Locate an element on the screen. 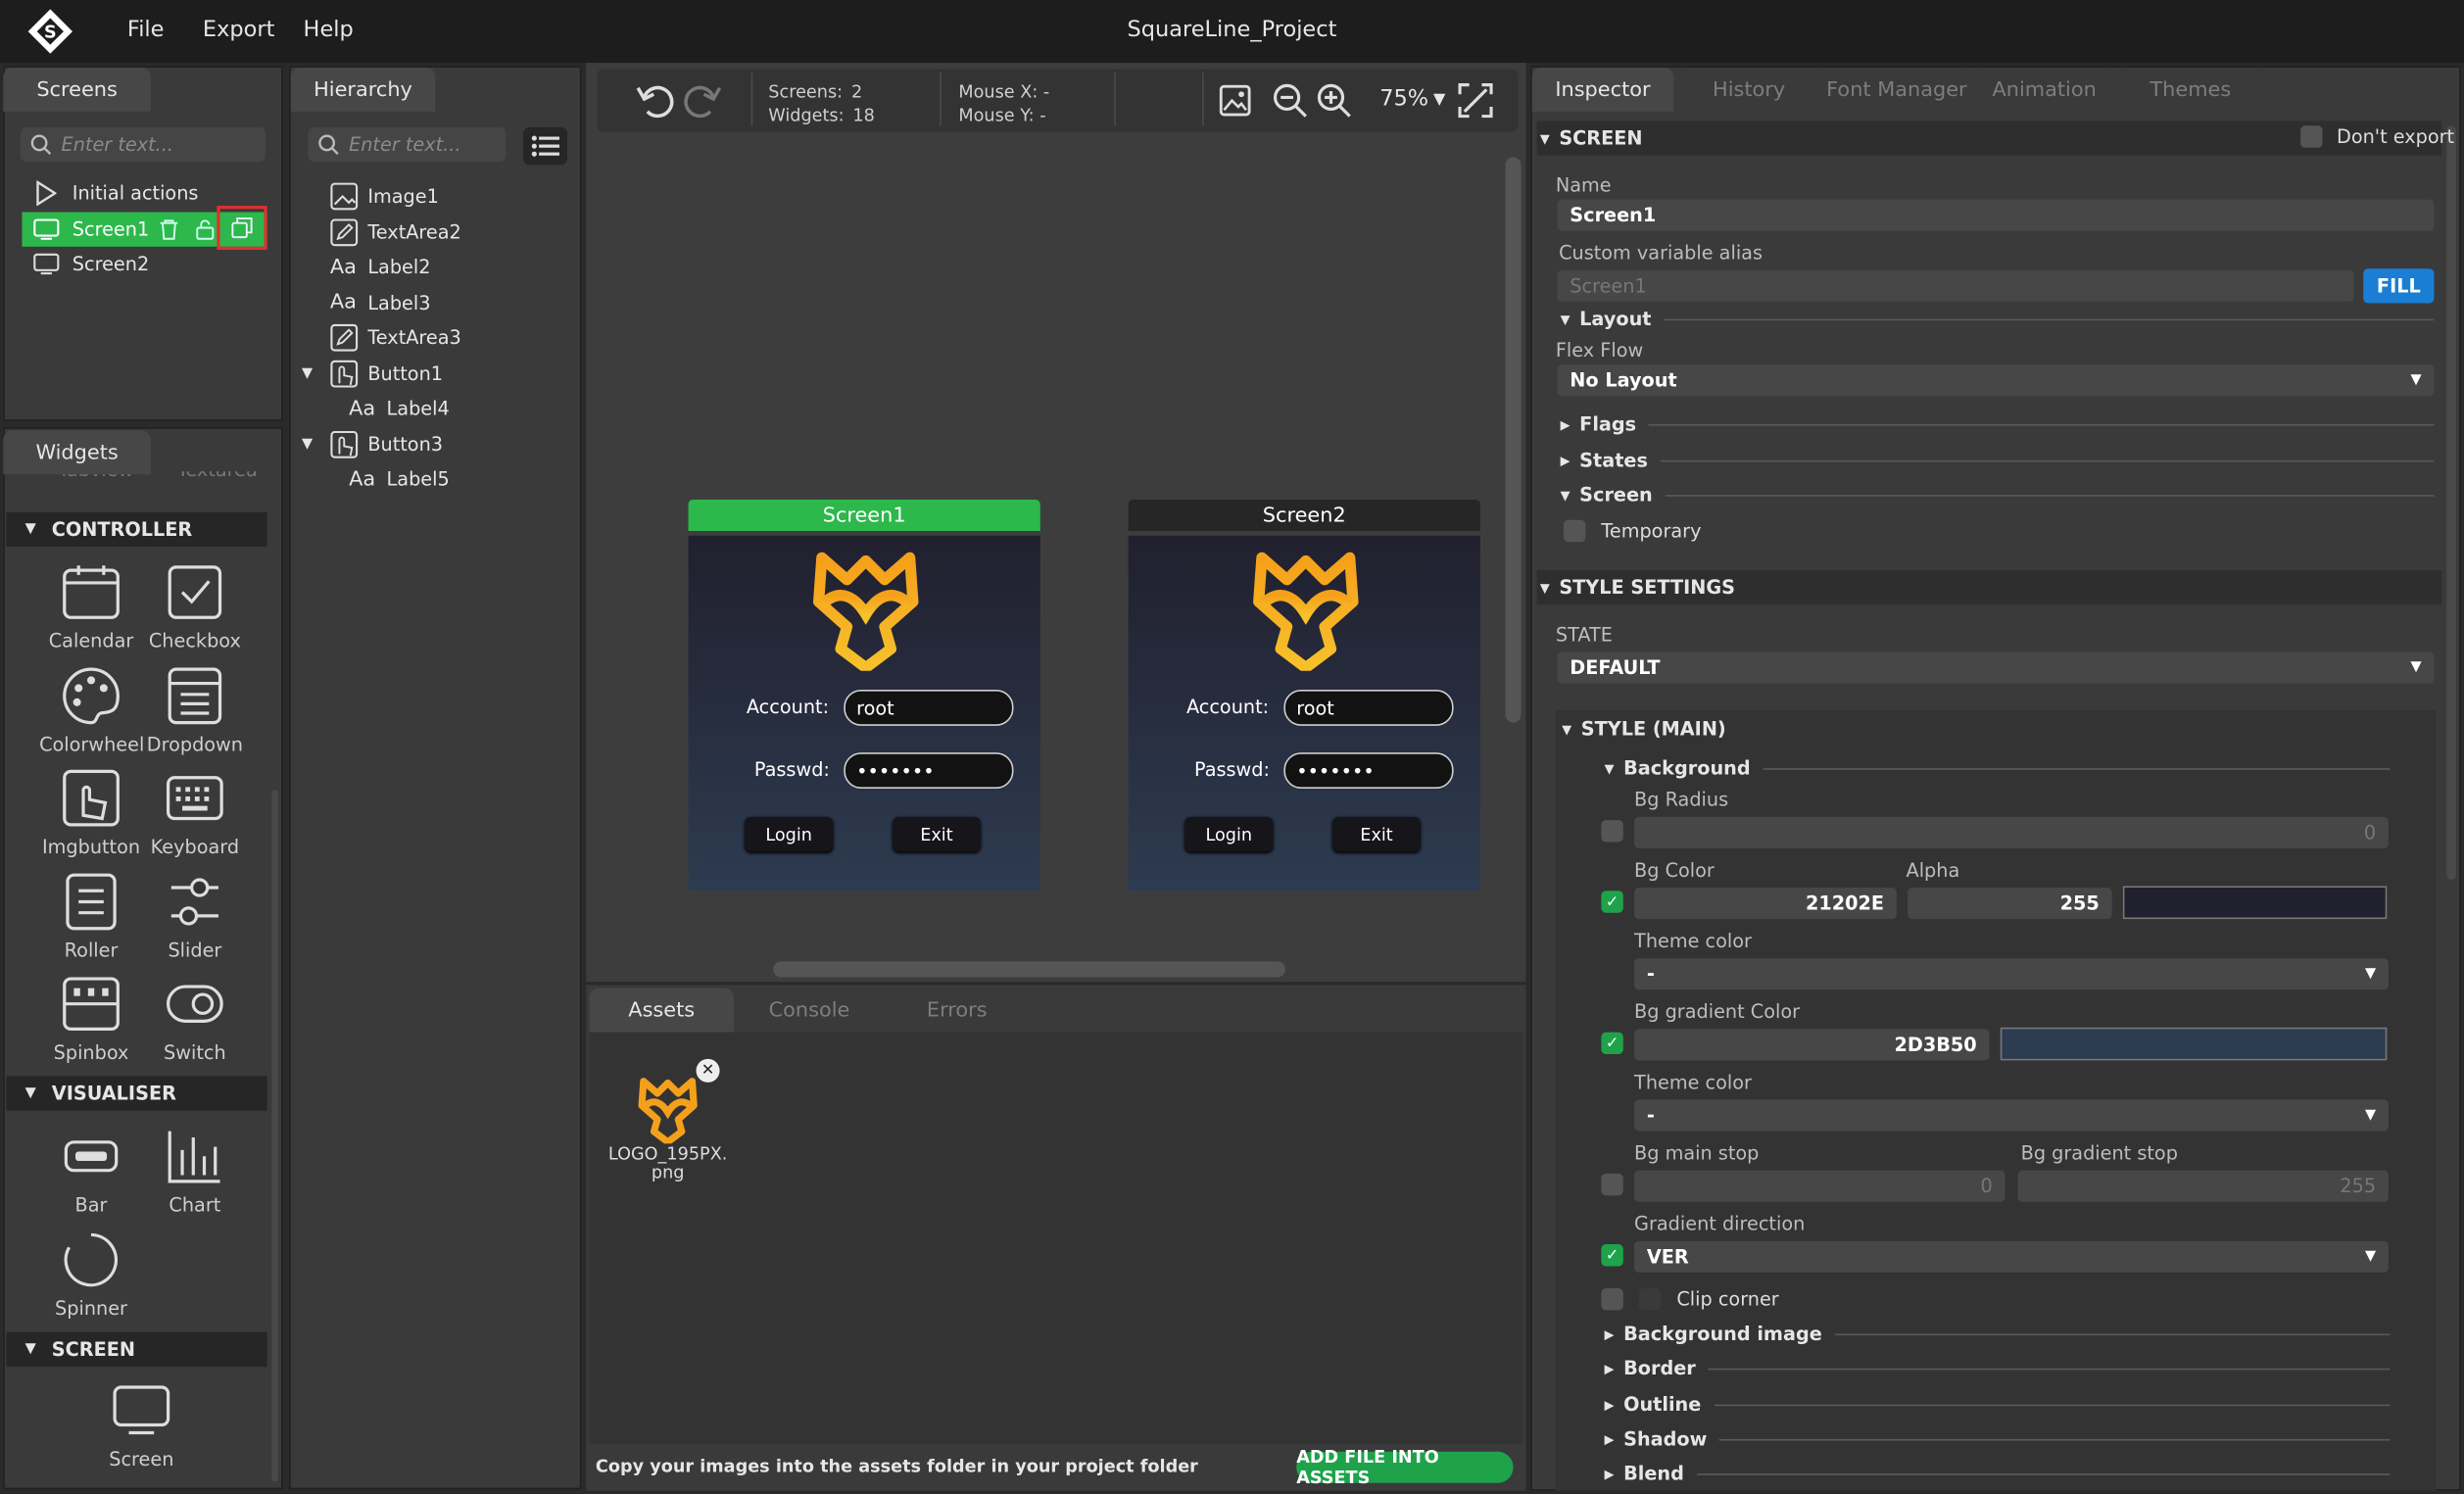 The width and height of the screenshot is (2464, 1494). exit-button: Exit is located at coordinates (937, 834).